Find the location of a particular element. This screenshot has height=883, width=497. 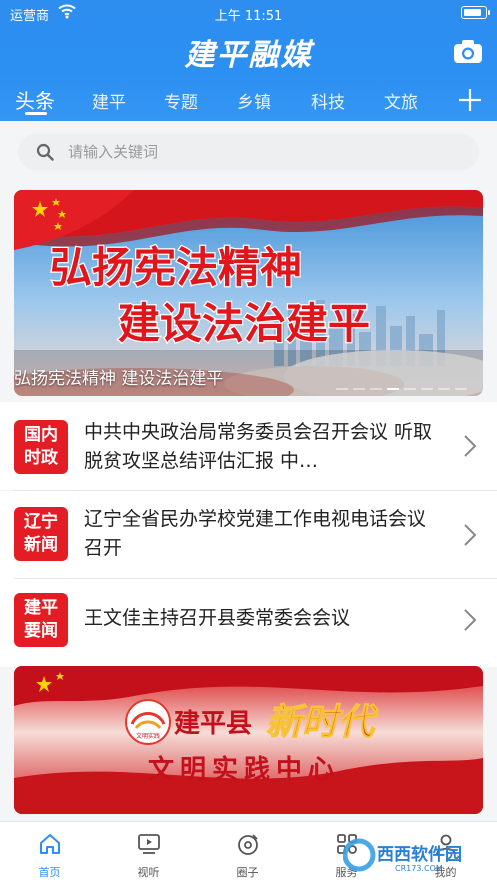

badge-line1: 建平 is located at coordinates (41, 608).